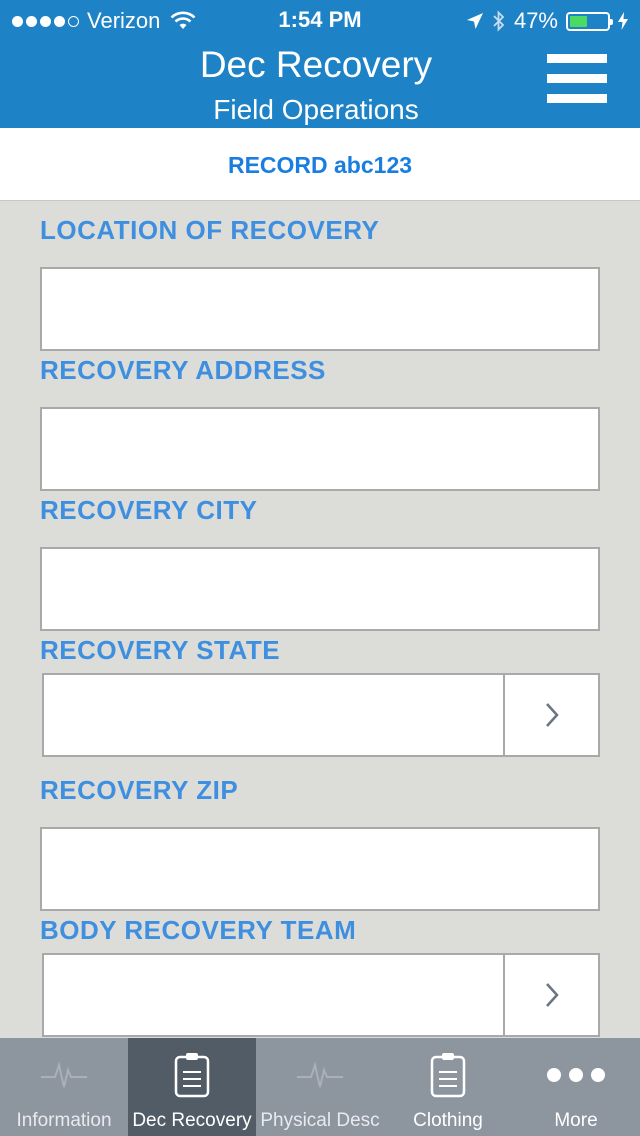 This screenshot has height=1136, width=640. Describe the element at coordinates (320, 164) in the screenshot. I see `record-header: RECORD abc123` at that location.